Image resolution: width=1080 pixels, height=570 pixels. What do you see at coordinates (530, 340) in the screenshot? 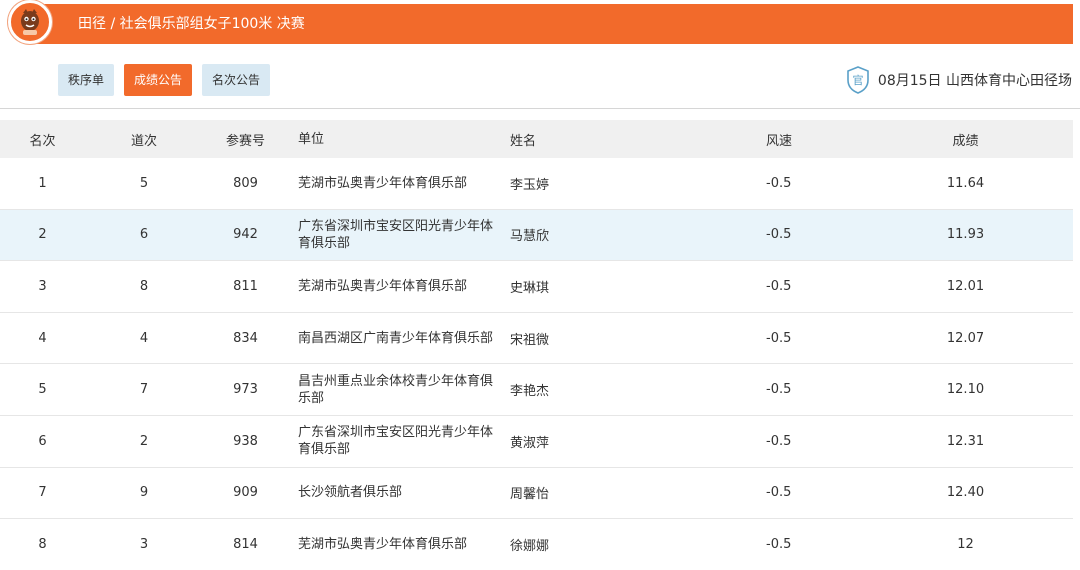
I see `cell-name: 宋祖微` at bounding box center [530, 340].